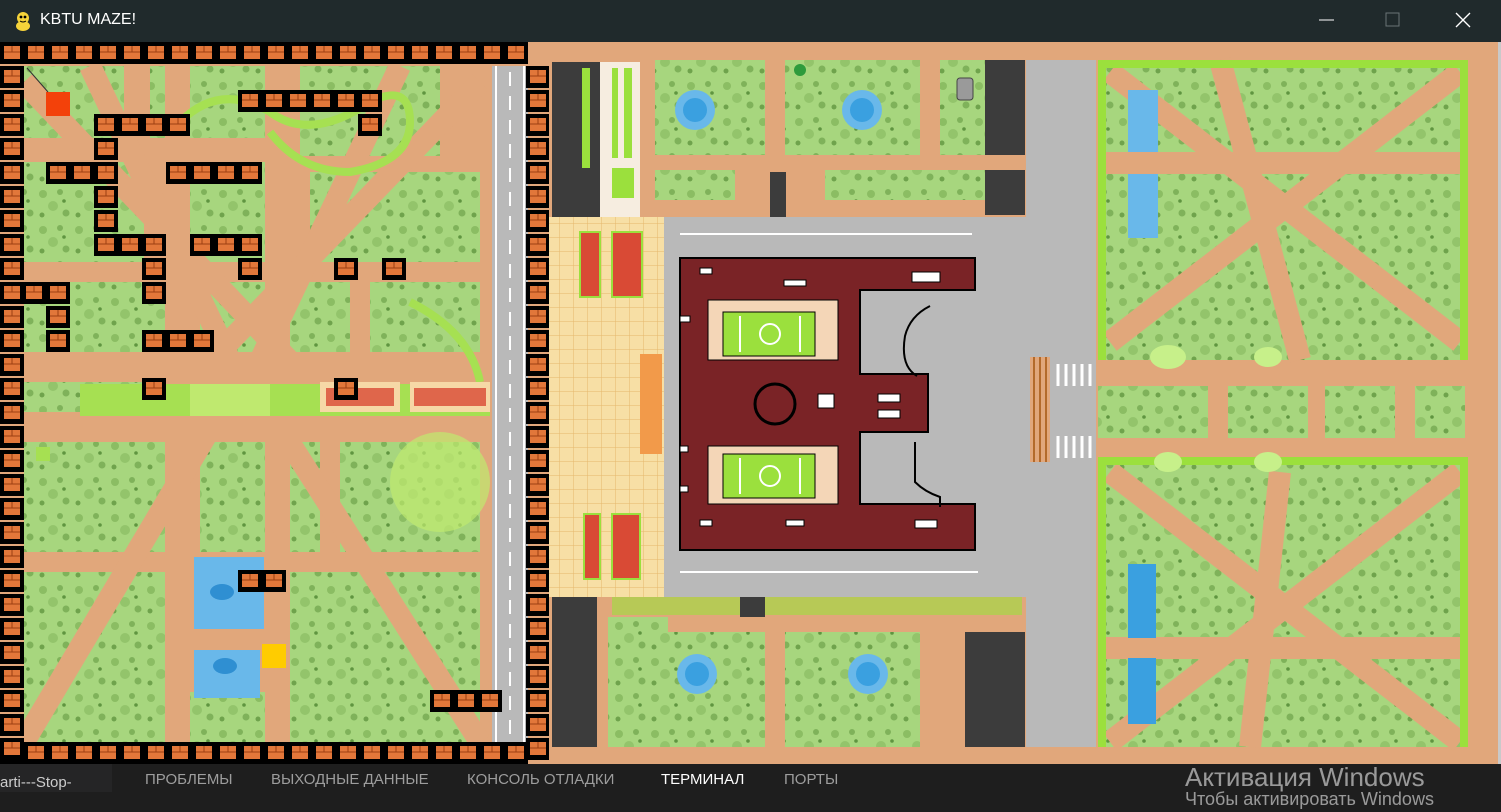 The image size is (1501, 812). Describe the element at coordinates (702, 779) in the screenshot. I see `tab-terminal: ТЕРМИНАЛ` at that location.